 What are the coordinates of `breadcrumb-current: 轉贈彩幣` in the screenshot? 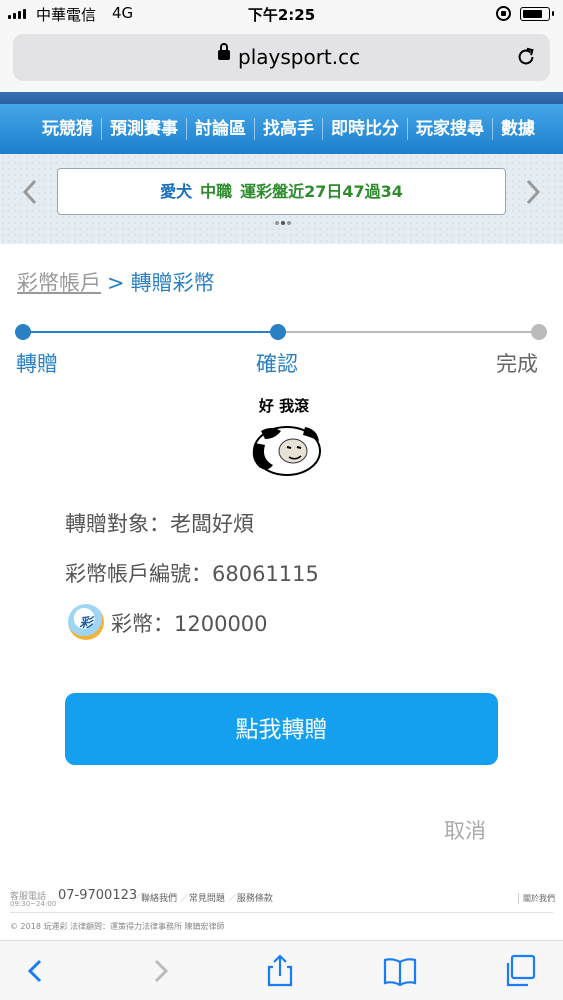 It's located at (172, 283).